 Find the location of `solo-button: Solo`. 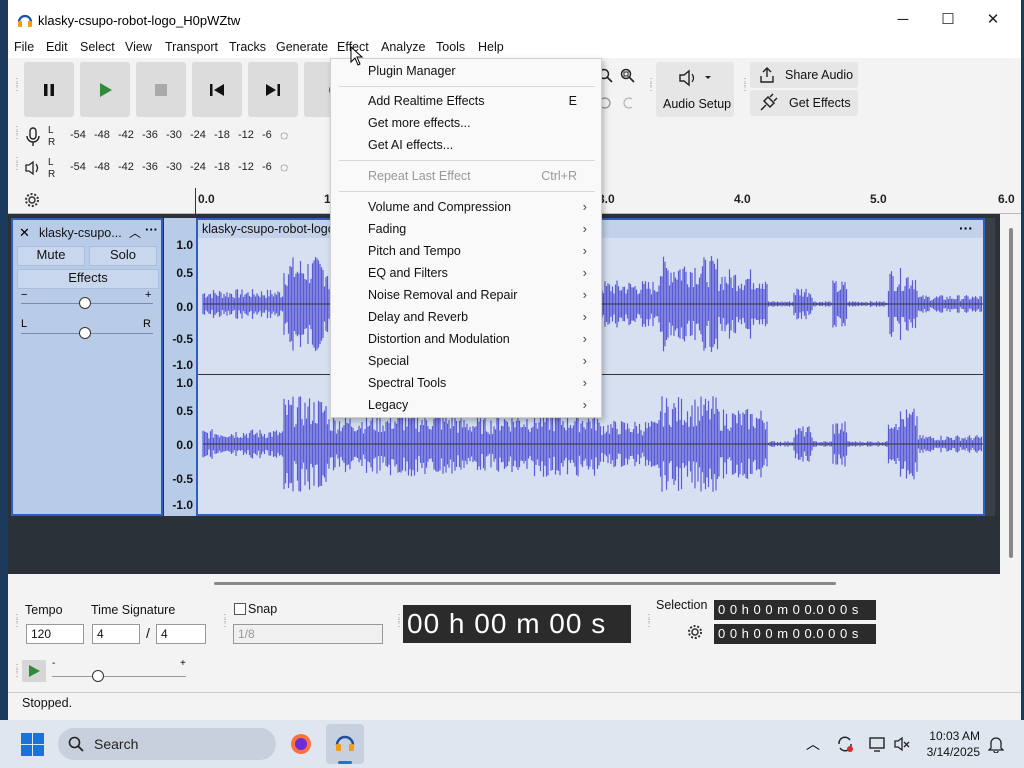

solo-button: Solo is located at coordinates (123, 256).